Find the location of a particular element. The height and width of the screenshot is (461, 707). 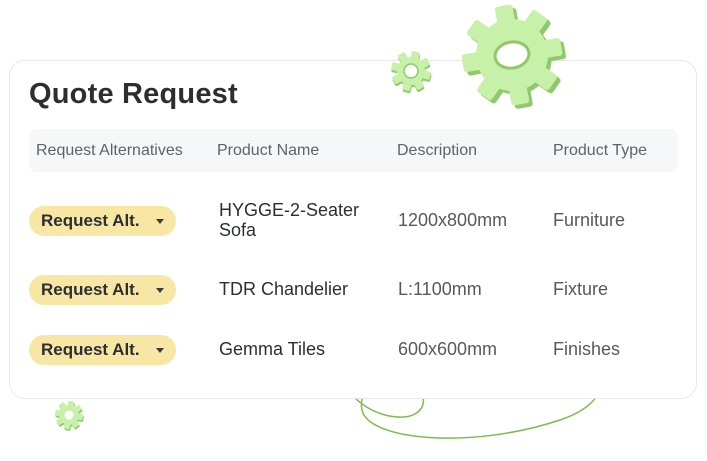

column-header-description: Description is located at coordinates (437, 150).